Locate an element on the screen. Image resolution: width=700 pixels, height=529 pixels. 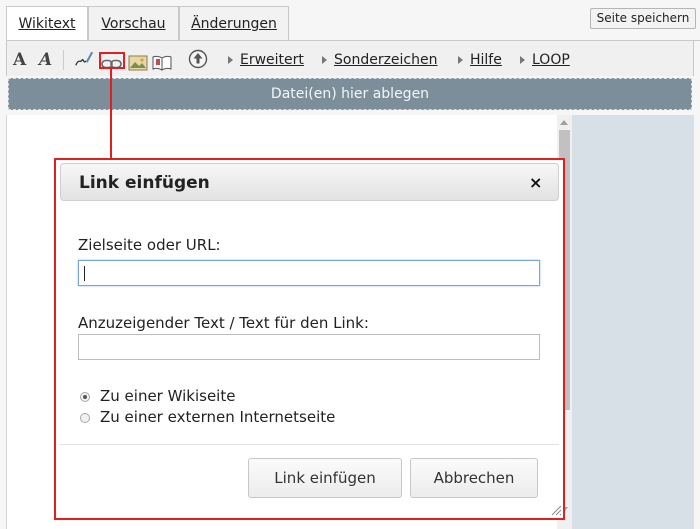
dialog-header: Link einfügen × is located at coordinates (309, 182).